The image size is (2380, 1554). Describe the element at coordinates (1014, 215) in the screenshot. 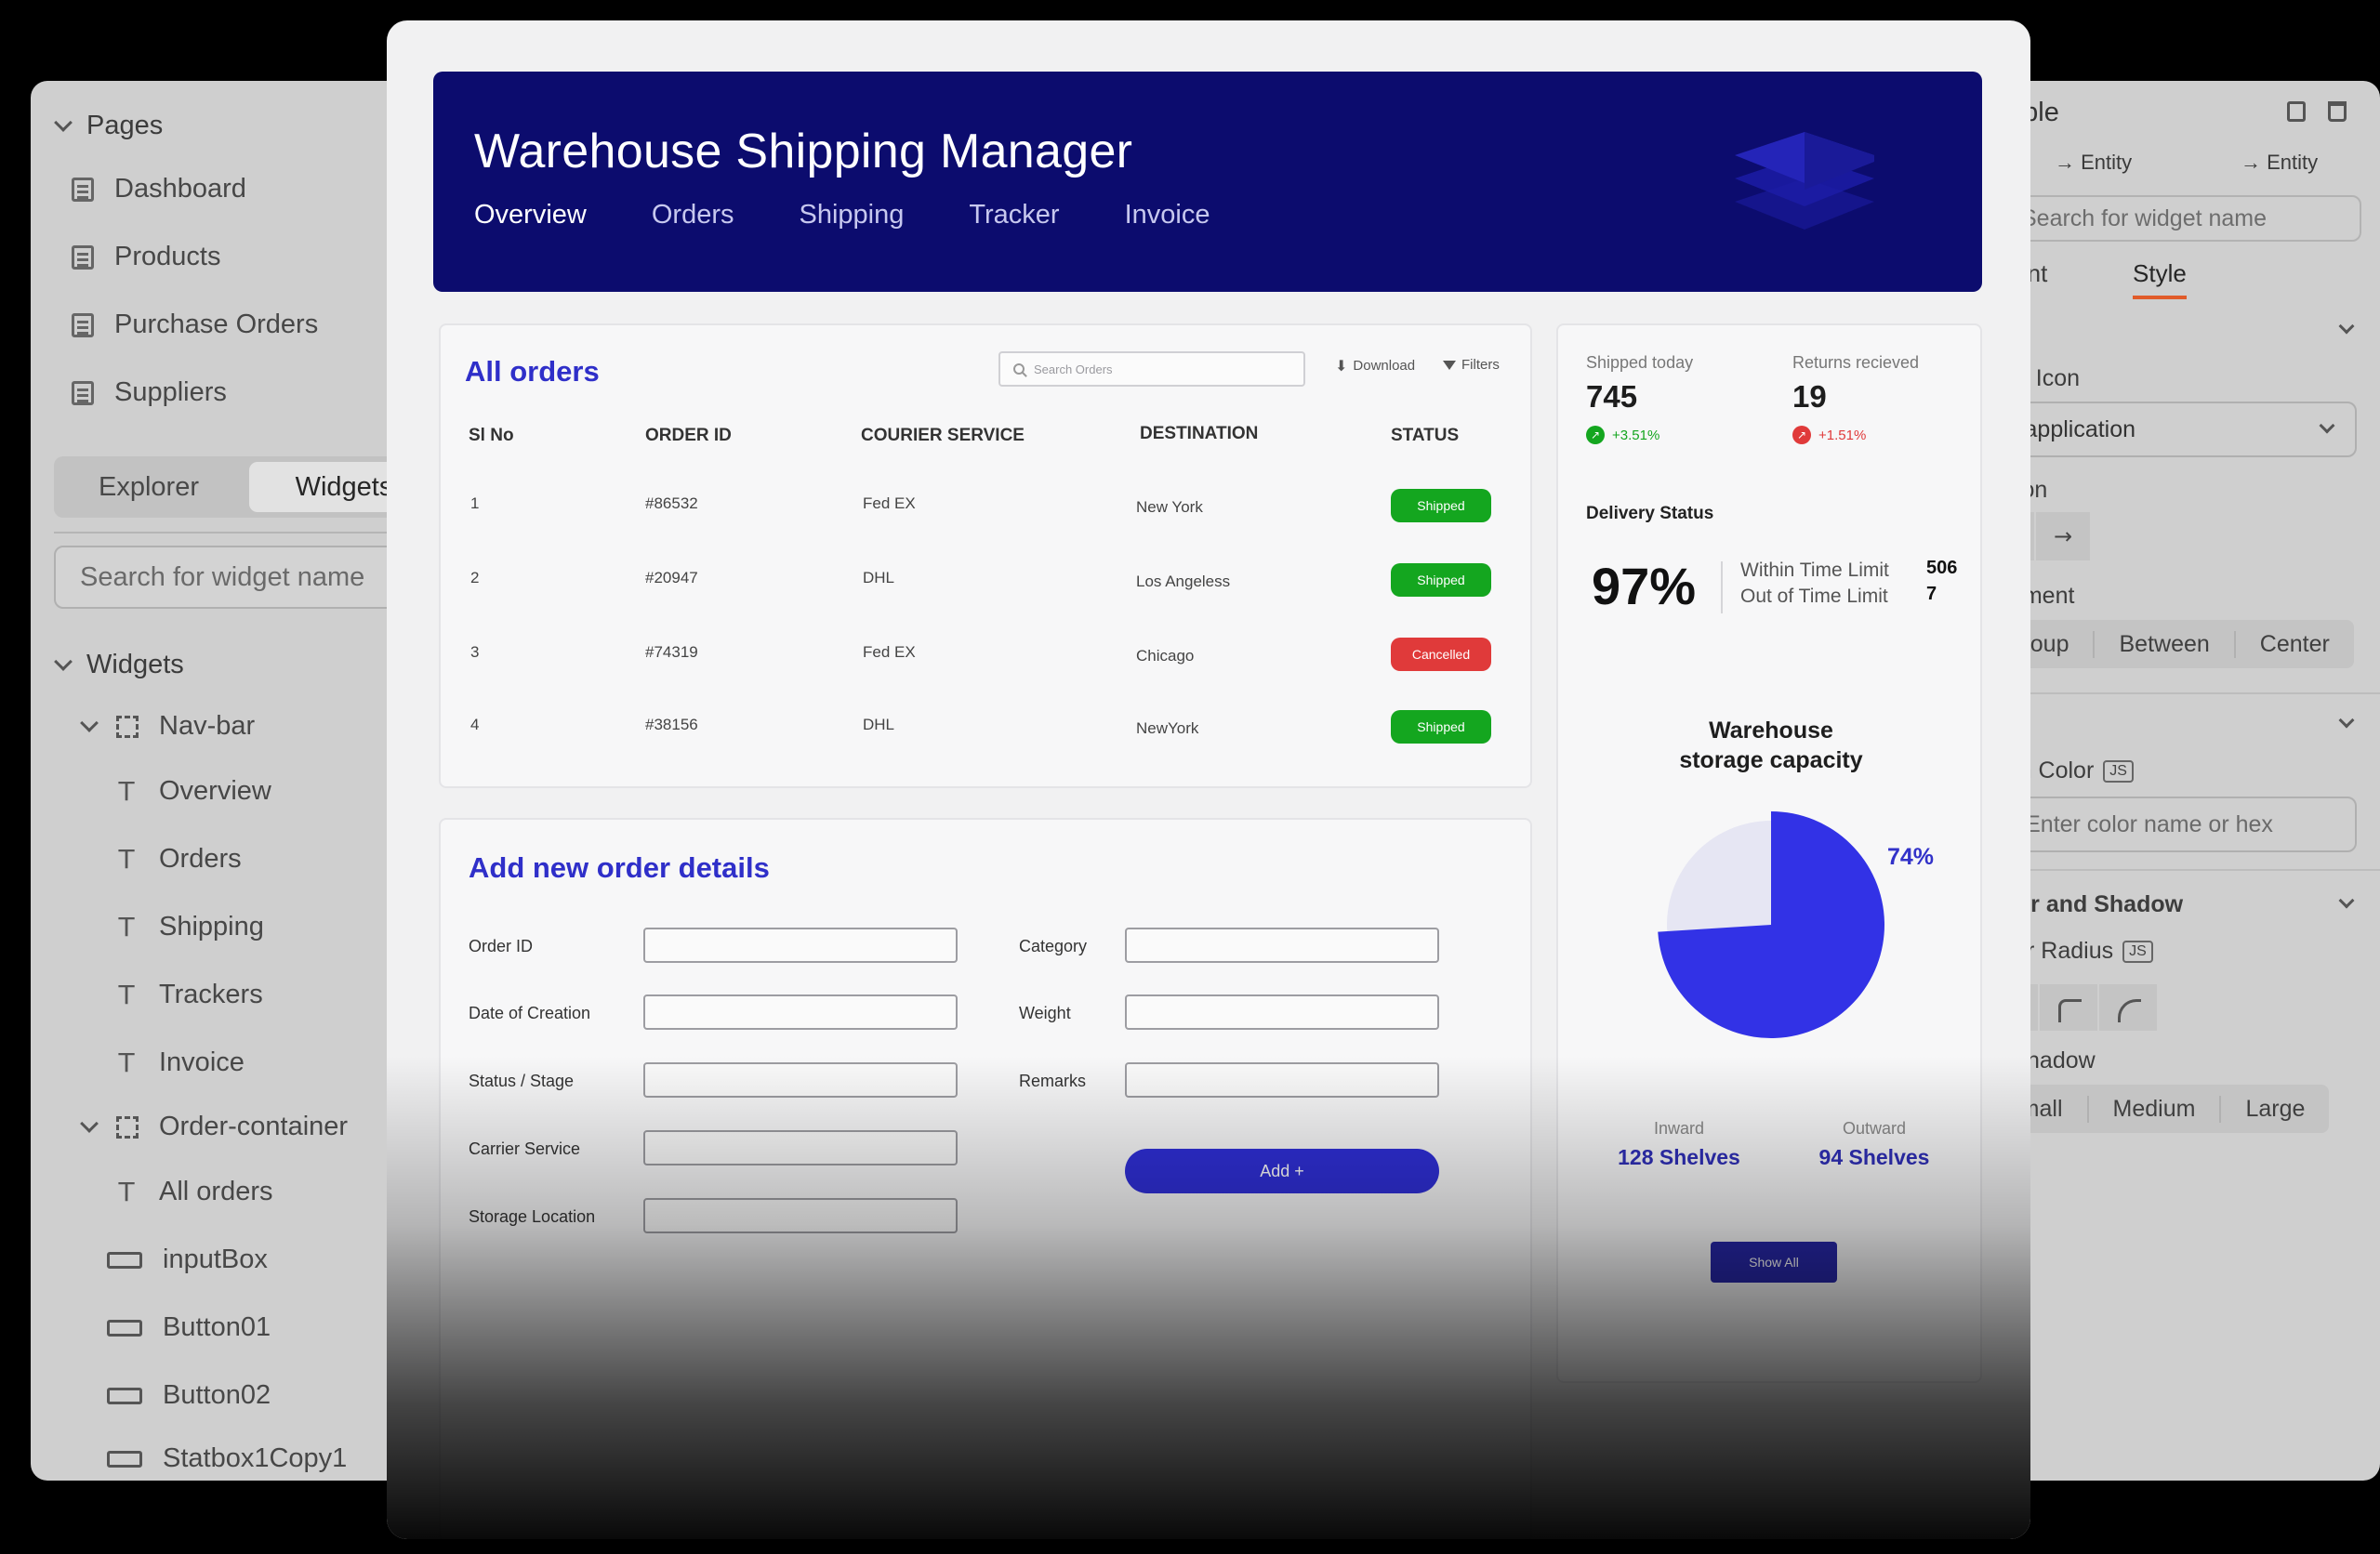

I see `nav-tracker: Tracker` at that location.